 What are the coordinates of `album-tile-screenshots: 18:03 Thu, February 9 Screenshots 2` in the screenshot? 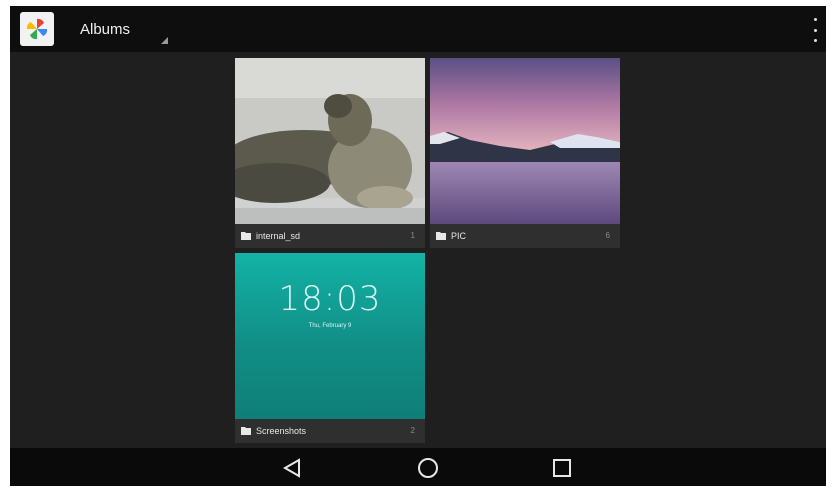 It's located at (330, 348).